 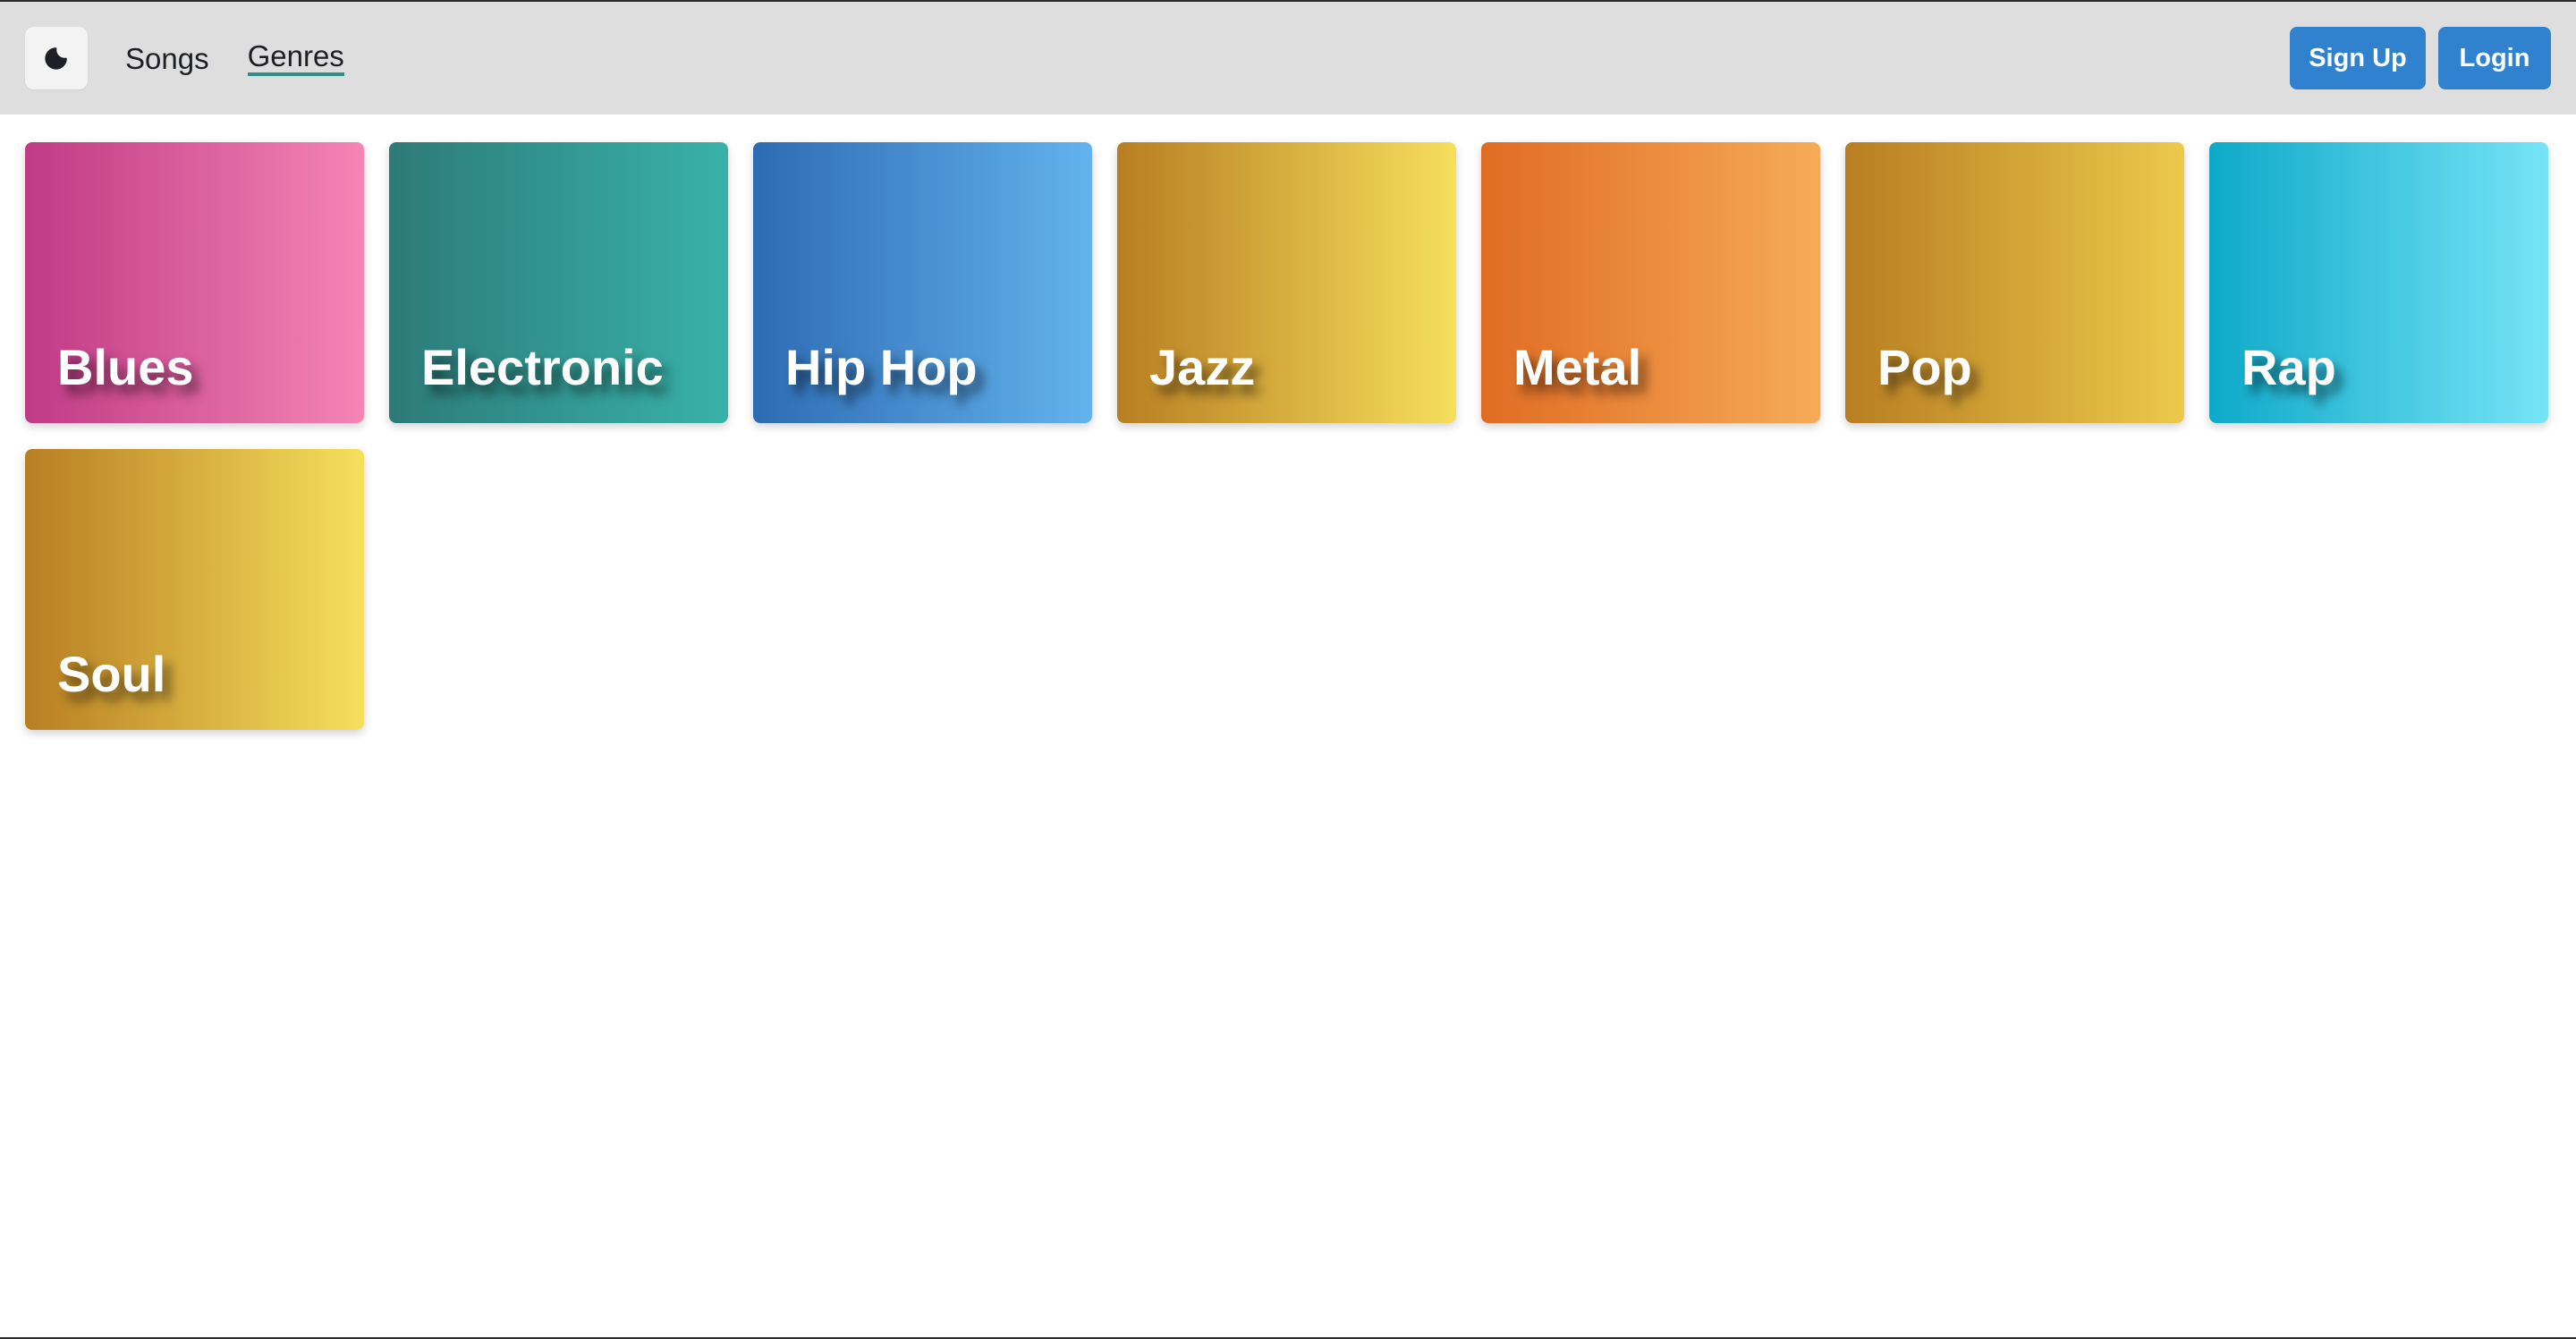 I want to click on genre-card-soul: Soul, so click(x=194, y=589).